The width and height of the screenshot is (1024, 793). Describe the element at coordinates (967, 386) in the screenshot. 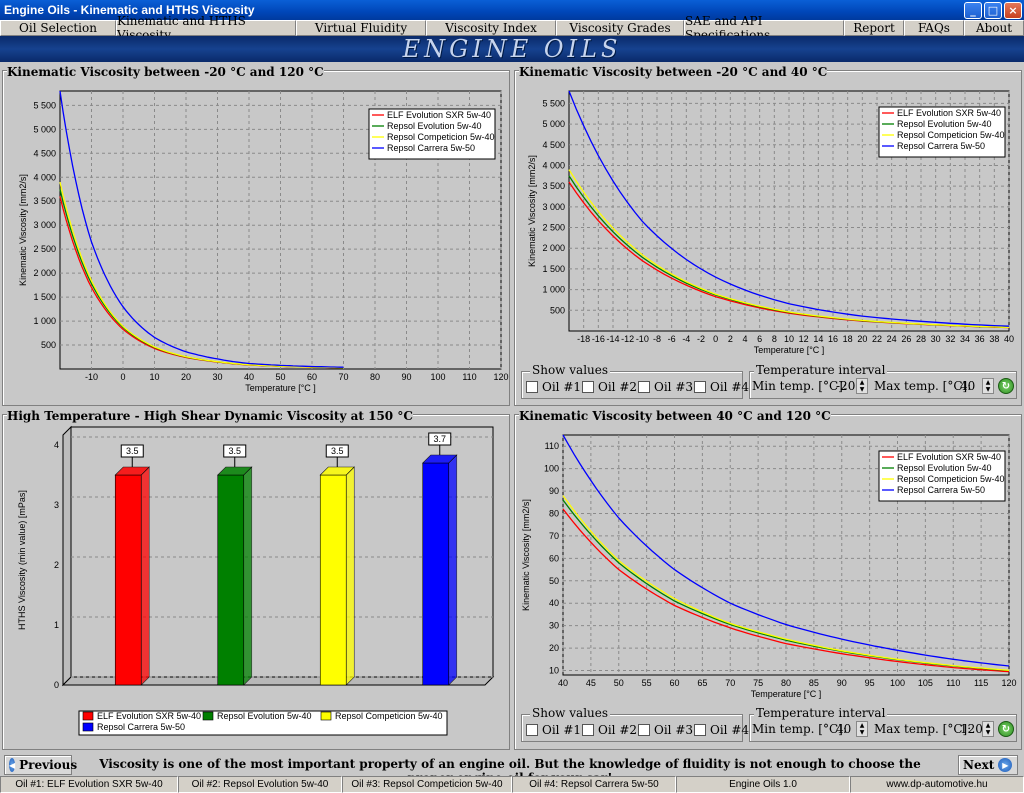

I see `max-temp-value: 40` at that location.